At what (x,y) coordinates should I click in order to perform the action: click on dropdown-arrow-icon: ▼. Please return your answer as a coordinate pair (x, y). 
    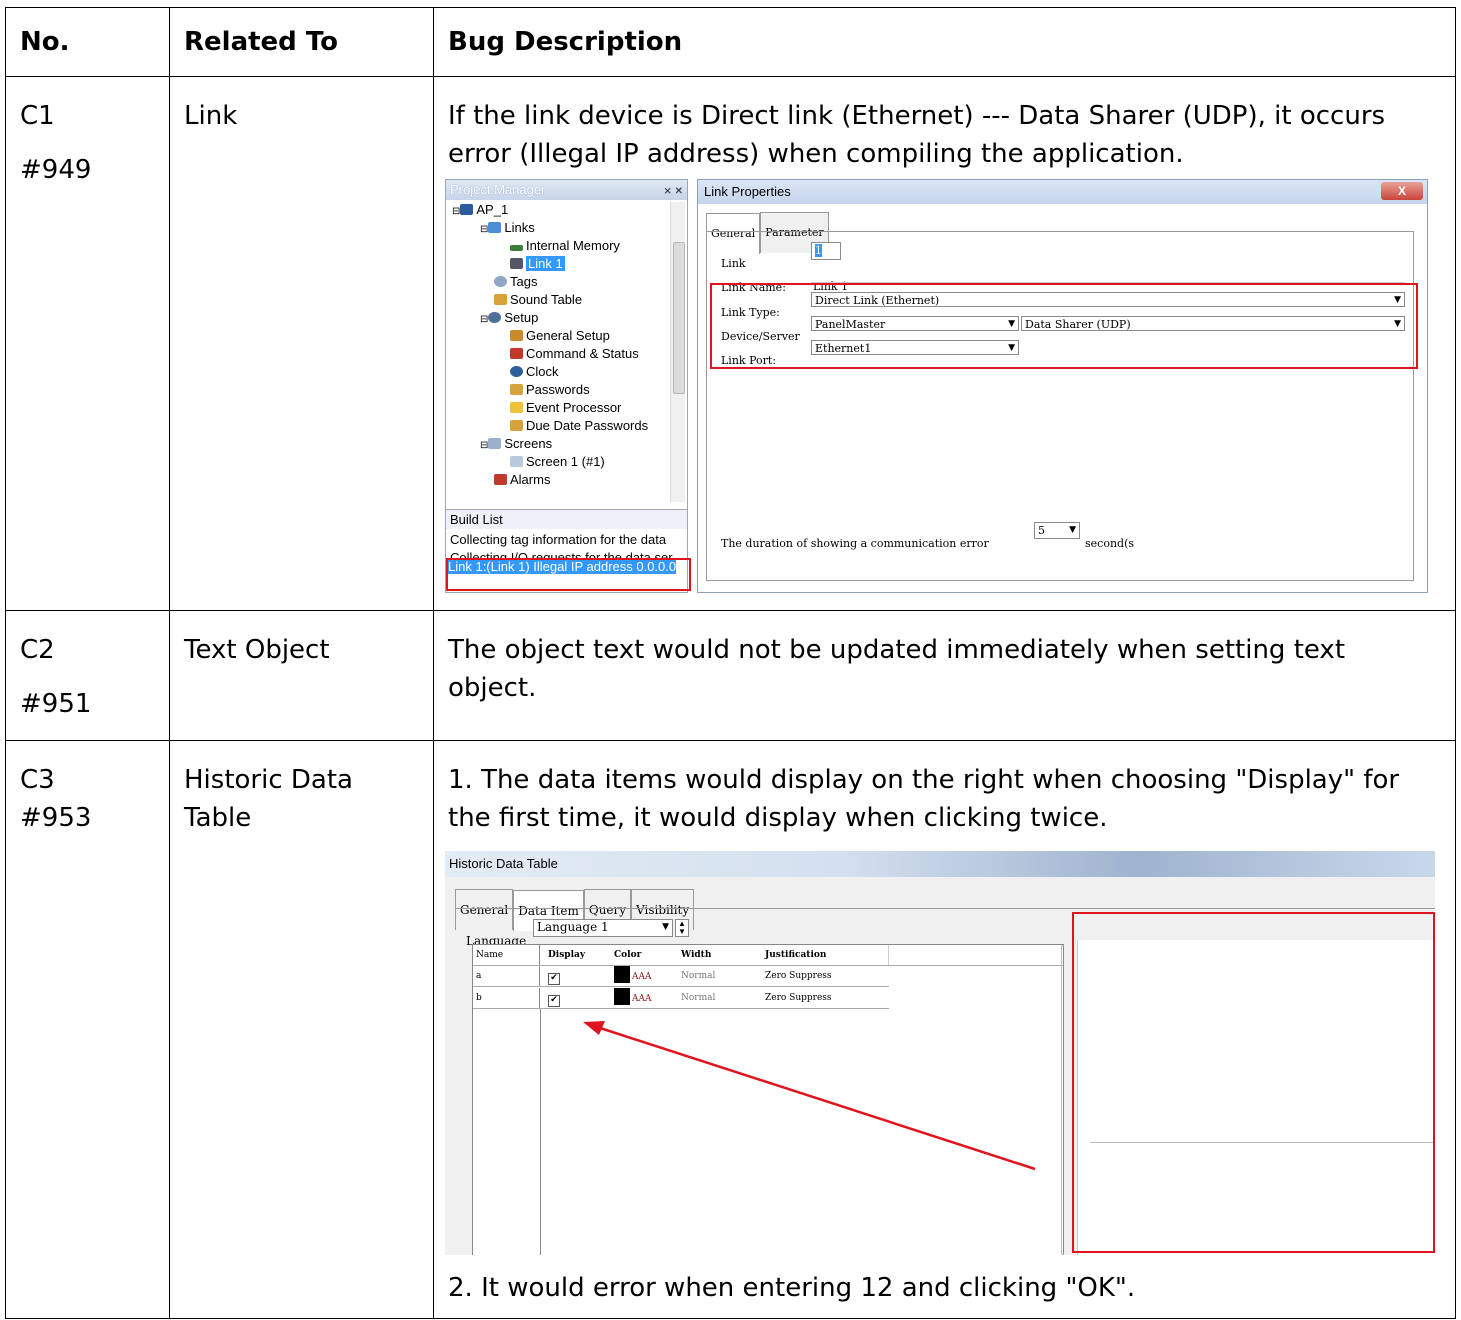
    Looking at the image, I should click on (1072, 530).